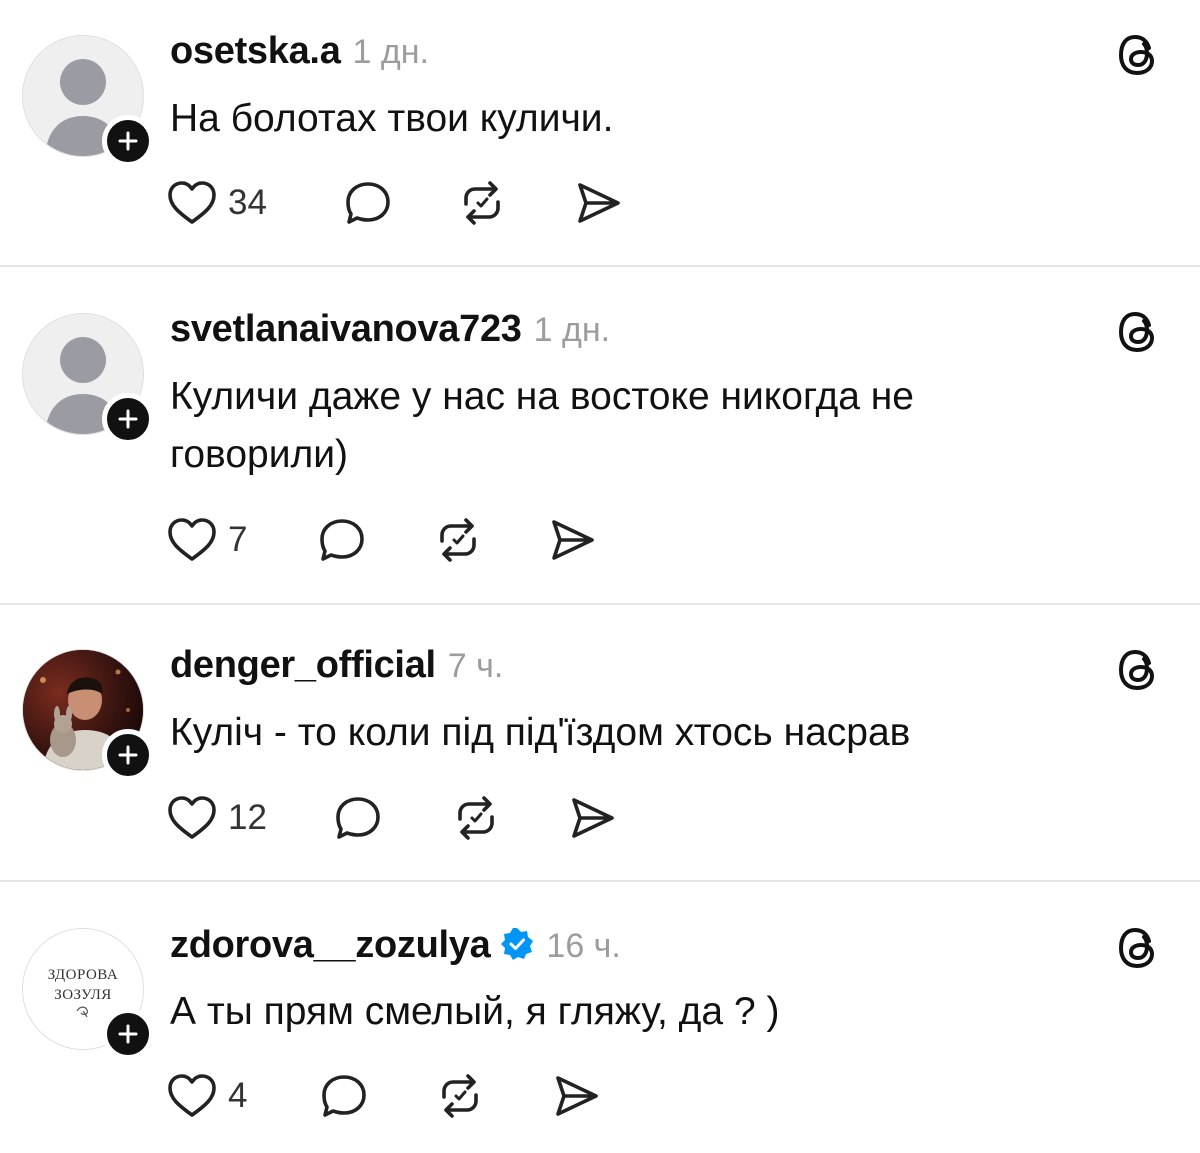 The width and height of the screenshot is (1200, 1153). I want to click on like-button: 34, so click(216, 203).